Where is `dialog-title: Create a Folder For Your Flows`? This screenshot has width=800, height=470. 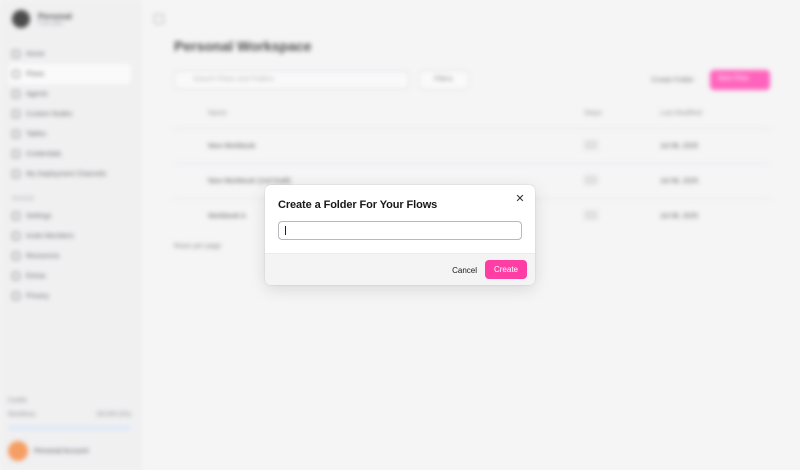
dialog-title: Create a Folder For Your Flows is located at coordinates (358, 205).